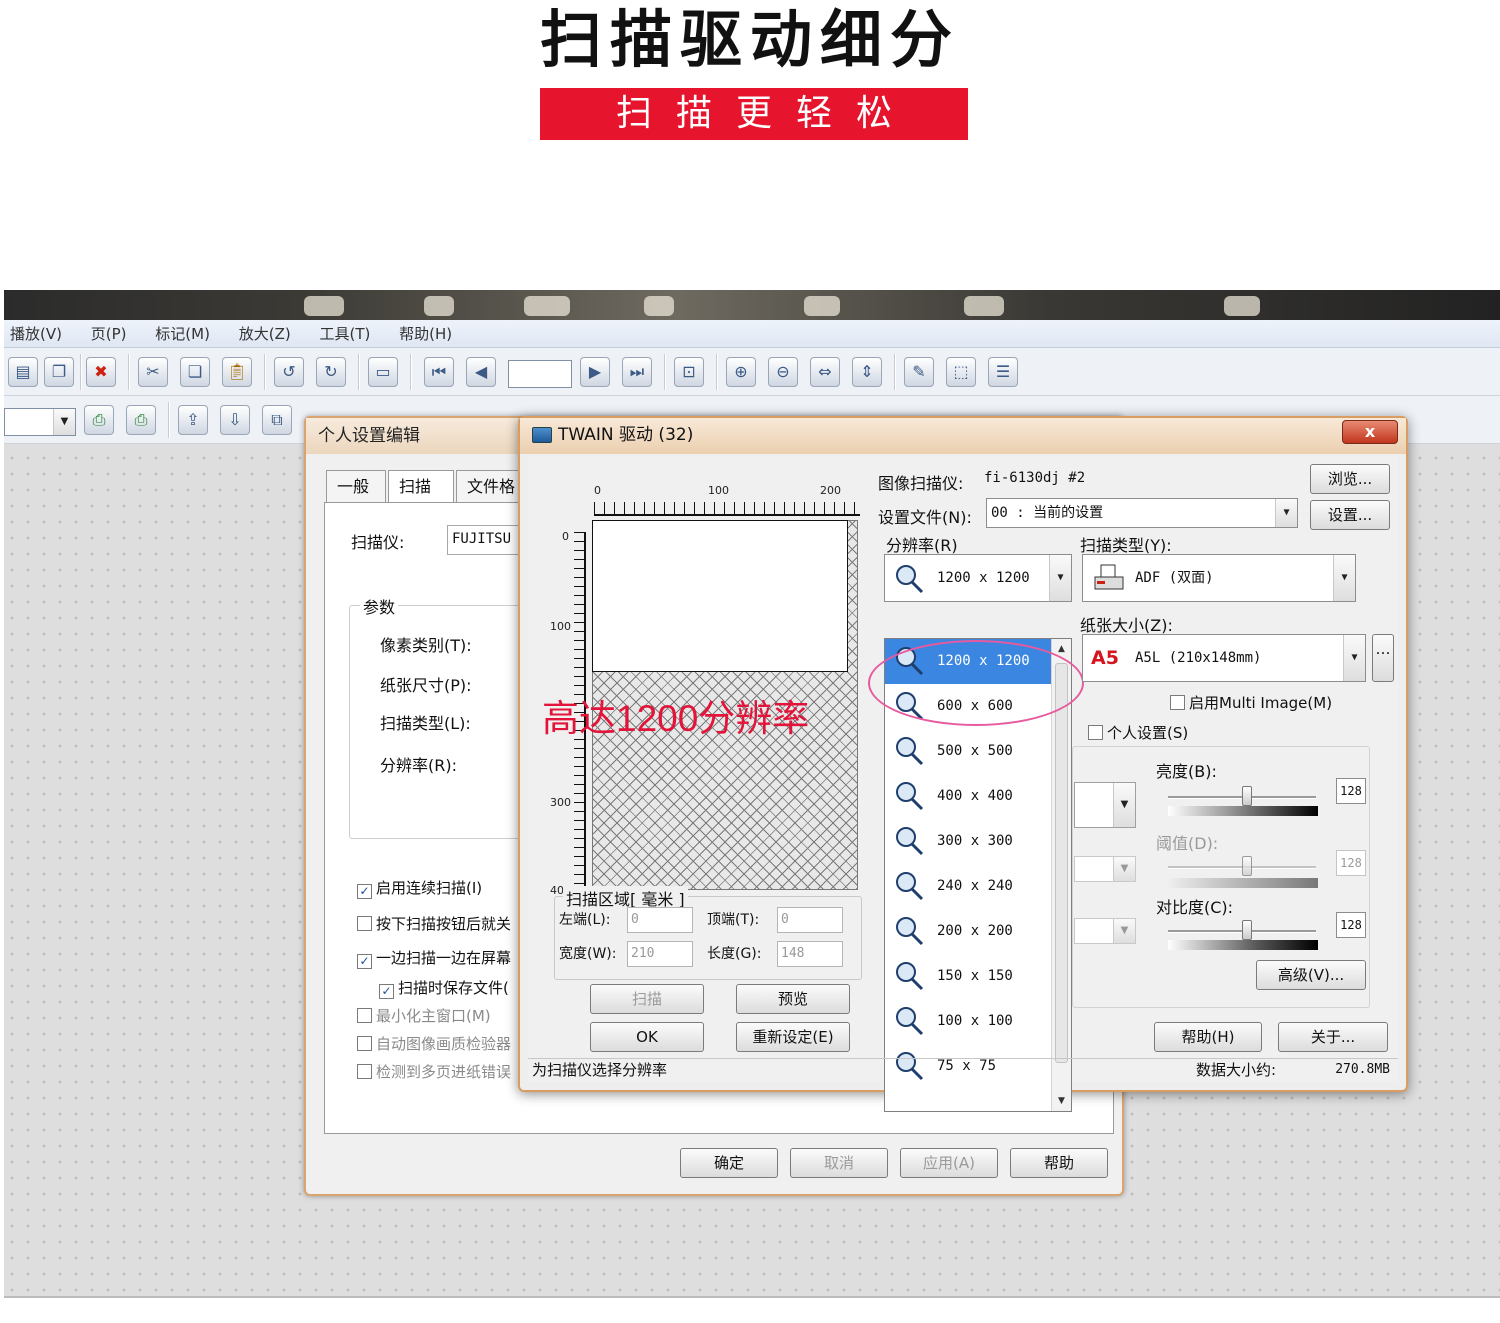 The width and height of the screenshot is (1500, 1323). I want to click on scanner-icon, so click(542, 435).